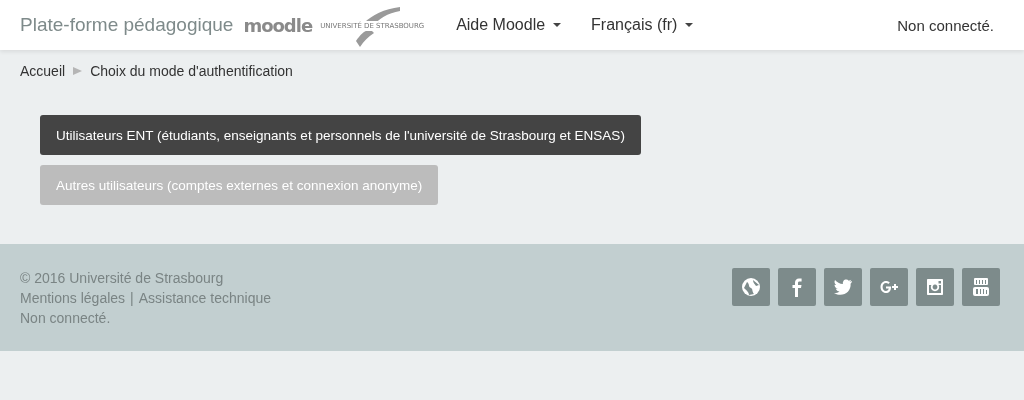 This screenshot has width=1024, height=400. I want to click on login-option-button: Utilisateurs ENT (étudiants, enseignants et personnels de l'université de Strasbourg et ENSAS), so click(340, 135).